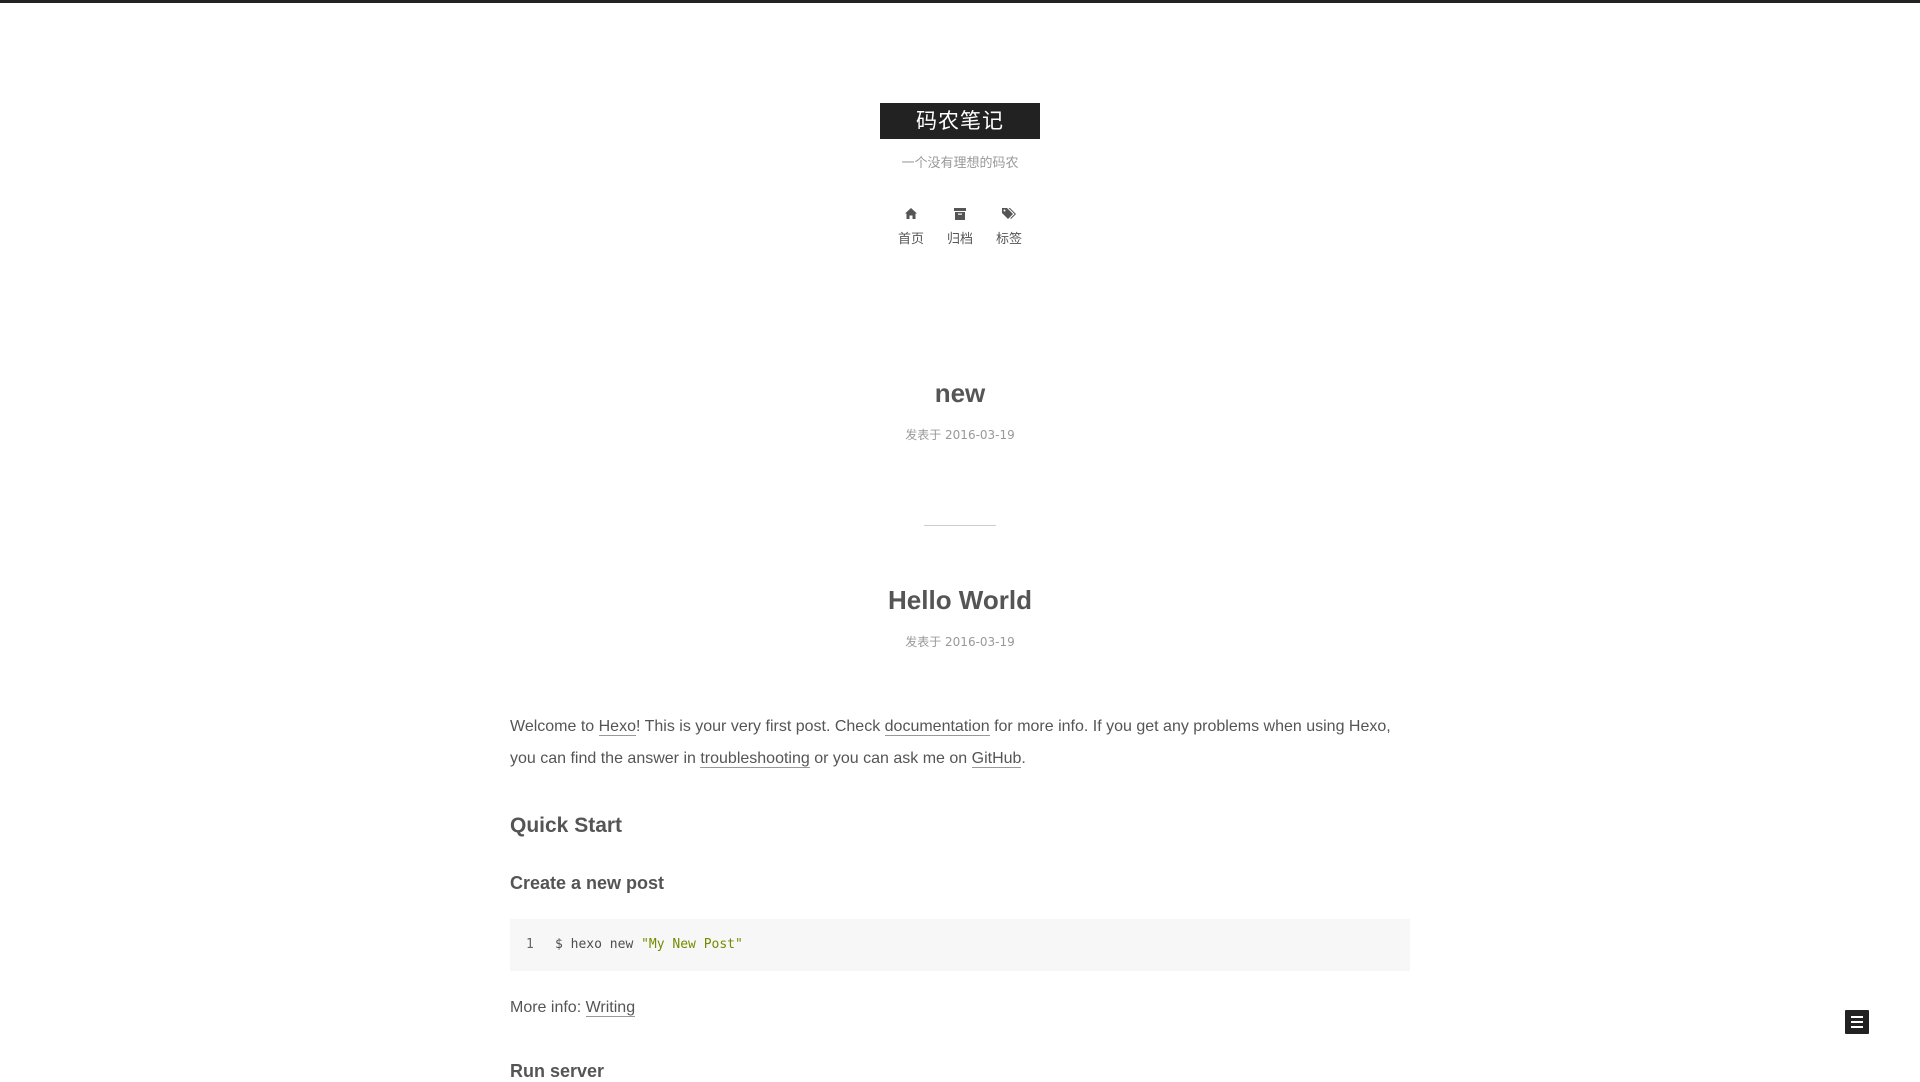 Image resolution: width=1920 pixels, height=1082 pixels. Describe the element at coordinates (937, 727) in the screenshot. I see `link-documentation: documentation` at that location.